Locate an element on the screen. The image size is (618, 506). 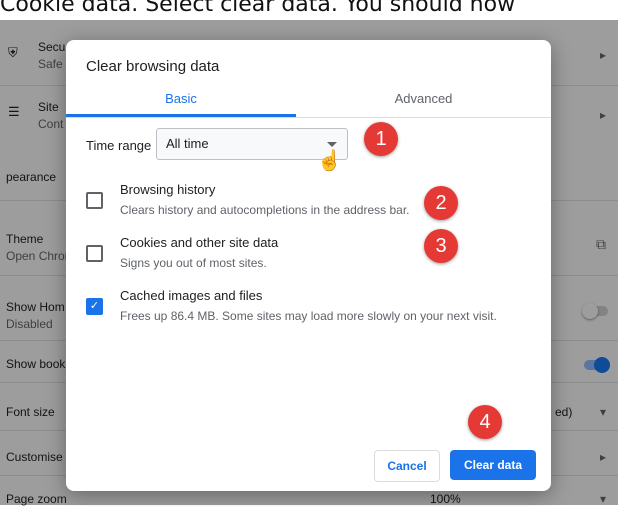
step-badge-1: 1 is located at coordinates (381, 139).